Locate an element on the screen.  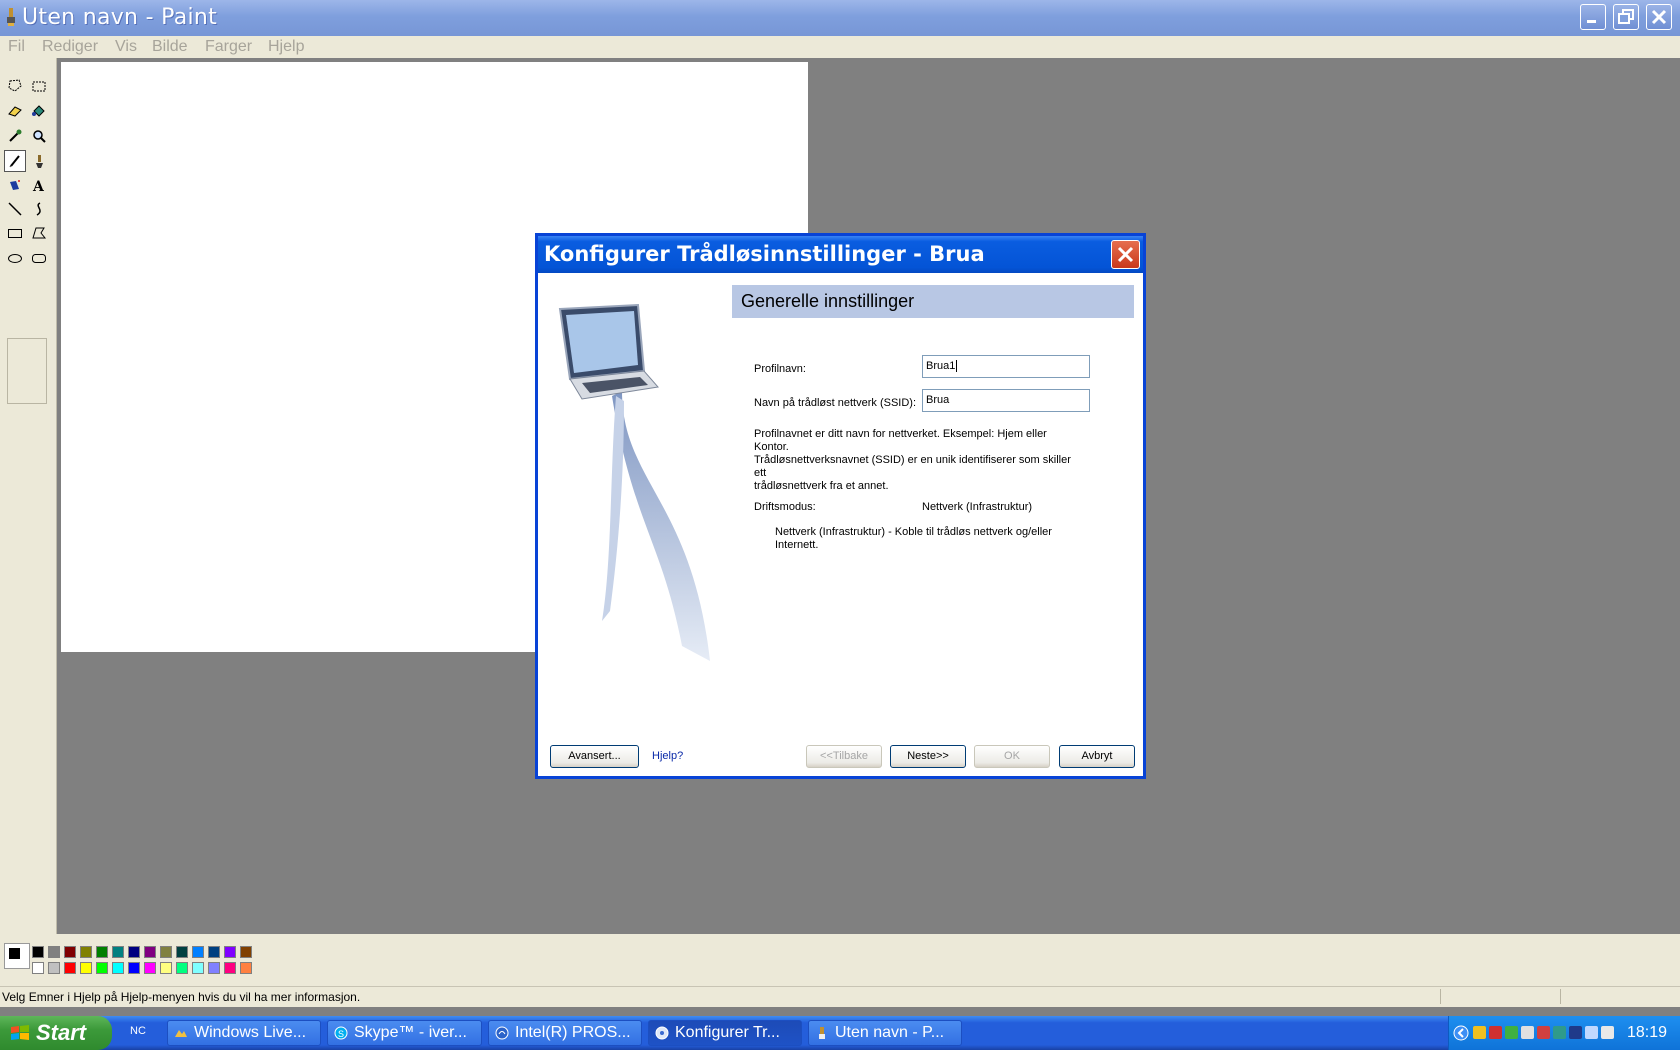
display-icon is located at coordinates (1559, 1032).